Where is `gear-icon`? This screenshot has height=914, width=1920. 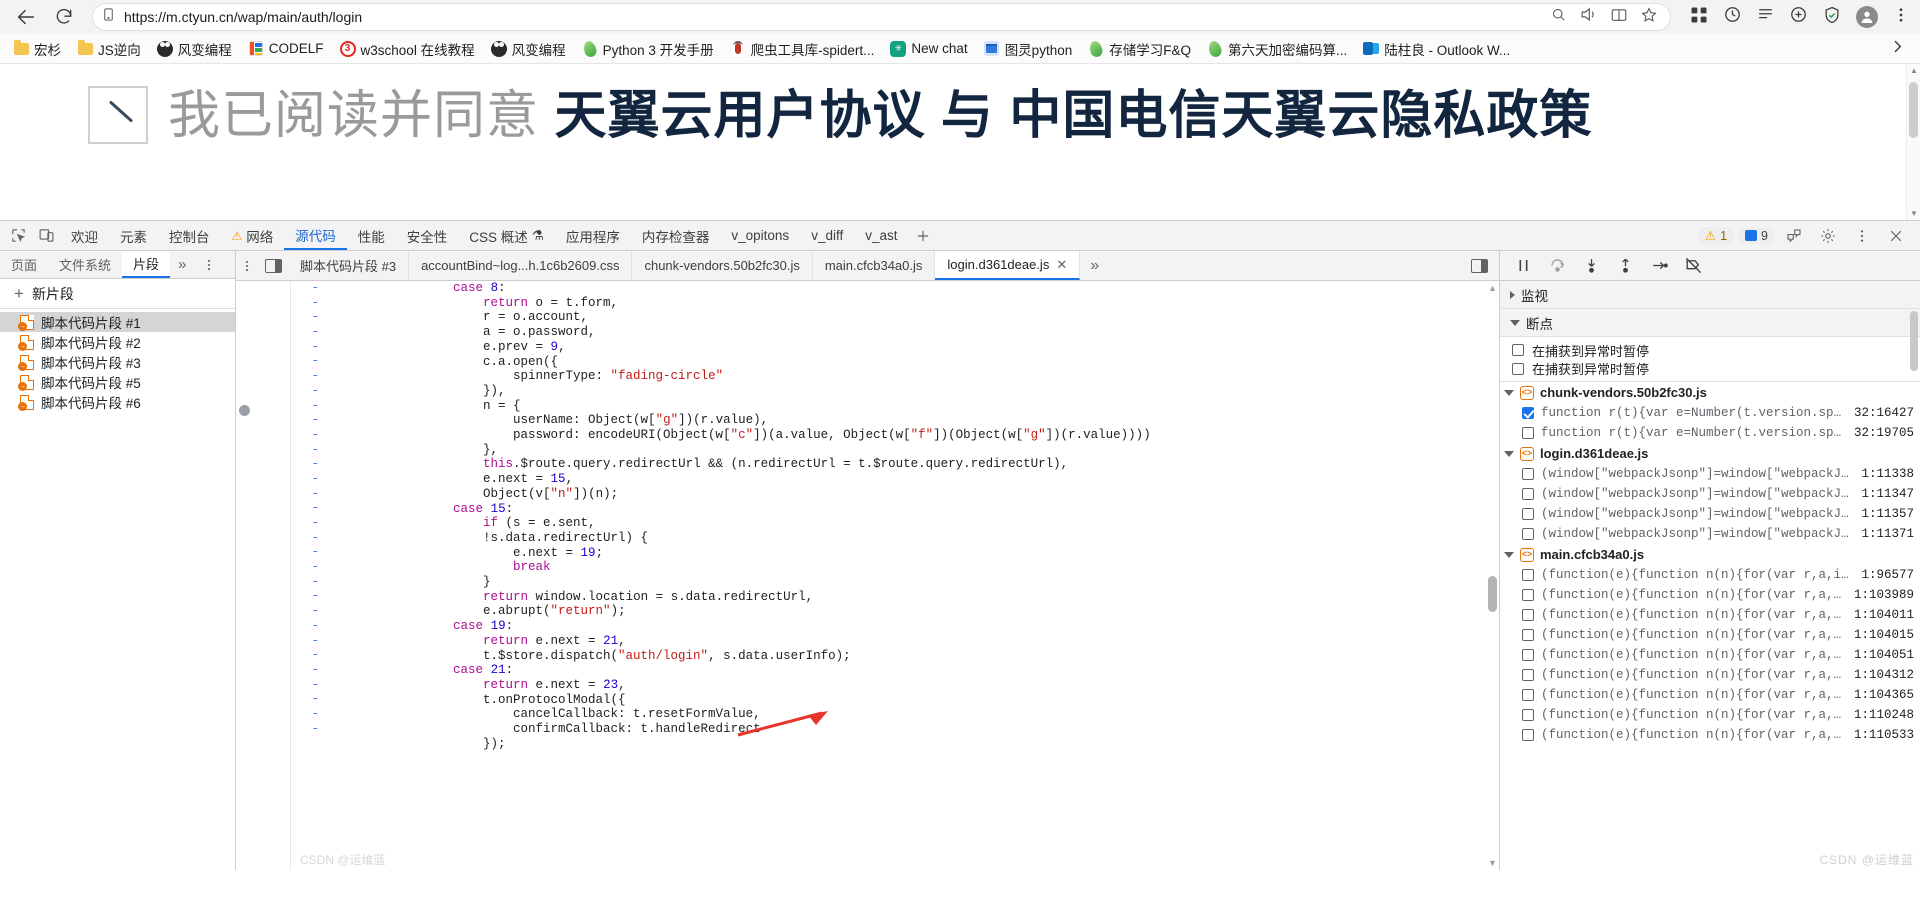
gear-icon is located at coordinates (1828, 236).